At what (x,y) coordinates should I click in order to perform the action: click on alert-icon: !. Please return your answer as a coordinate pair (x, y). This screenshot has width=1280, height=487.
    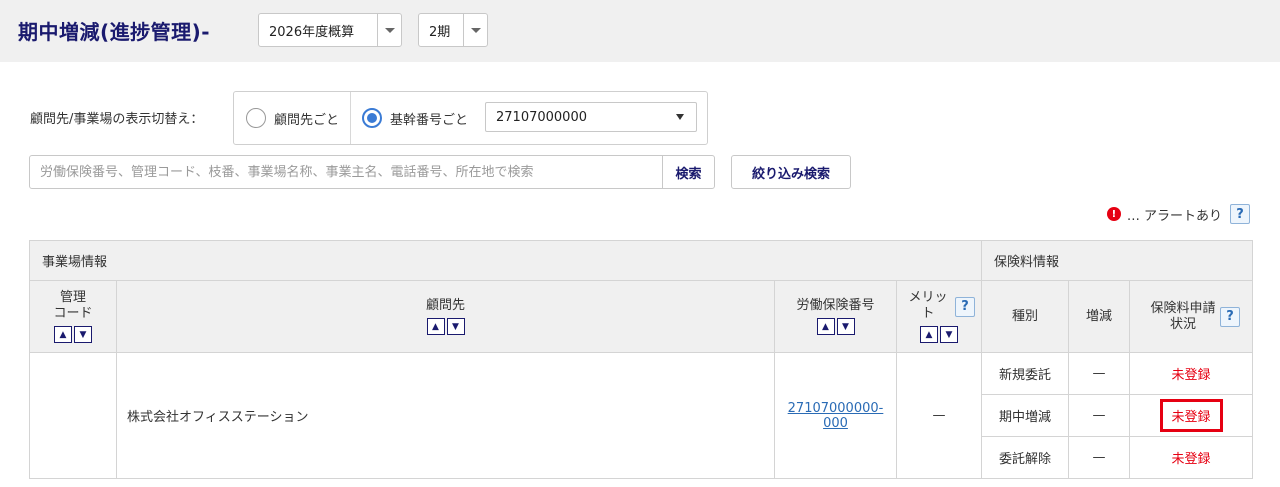
    Looking at the image, I should click on (1113, 214).